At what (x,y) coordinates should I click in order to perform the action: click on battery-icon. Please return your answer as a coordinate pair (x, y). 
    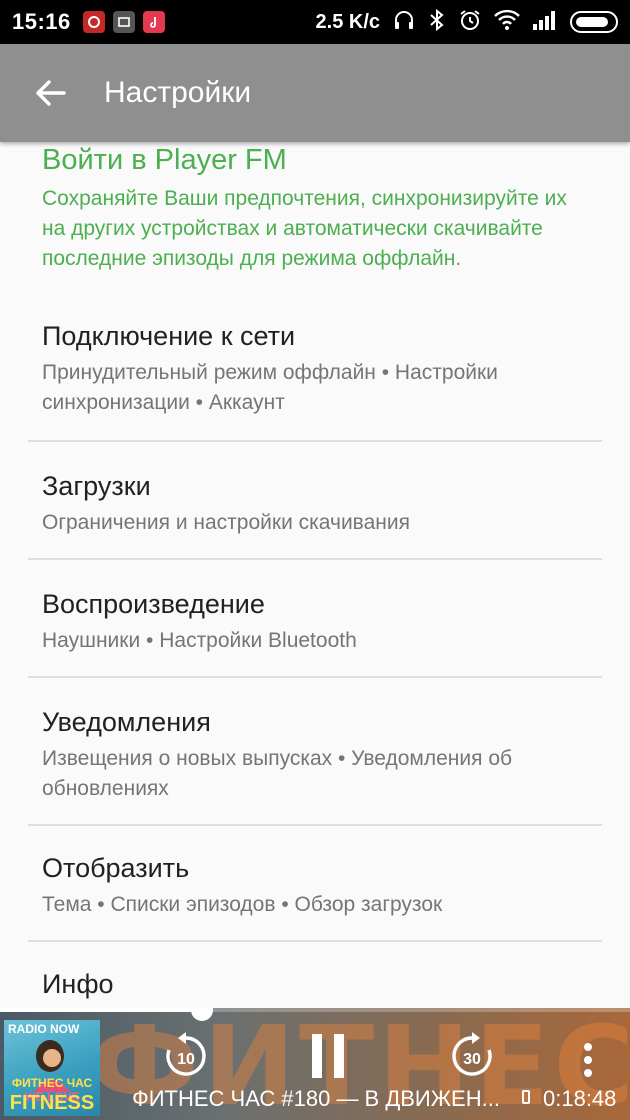
    Looking at the image, I should click on (594, 22).